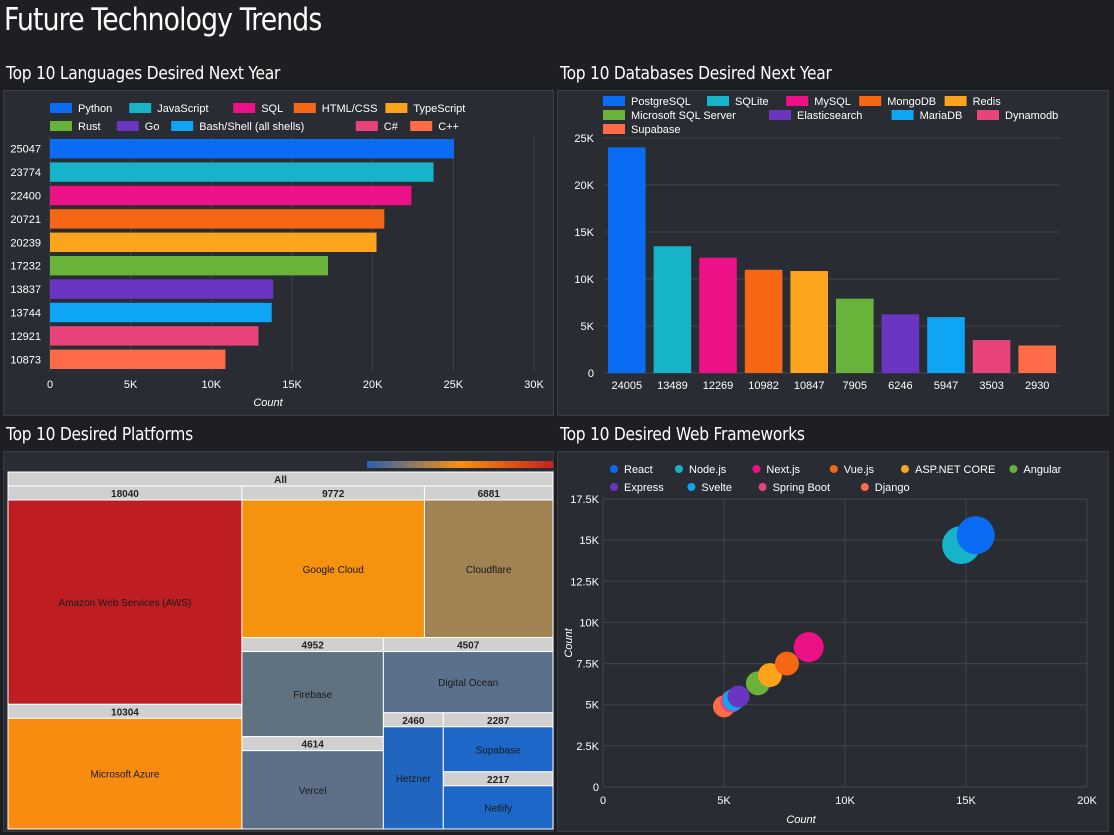 The height and width of the screenshot is (835, 1114). I want to click on platforms-node-value: 2217, so click(498, 780).